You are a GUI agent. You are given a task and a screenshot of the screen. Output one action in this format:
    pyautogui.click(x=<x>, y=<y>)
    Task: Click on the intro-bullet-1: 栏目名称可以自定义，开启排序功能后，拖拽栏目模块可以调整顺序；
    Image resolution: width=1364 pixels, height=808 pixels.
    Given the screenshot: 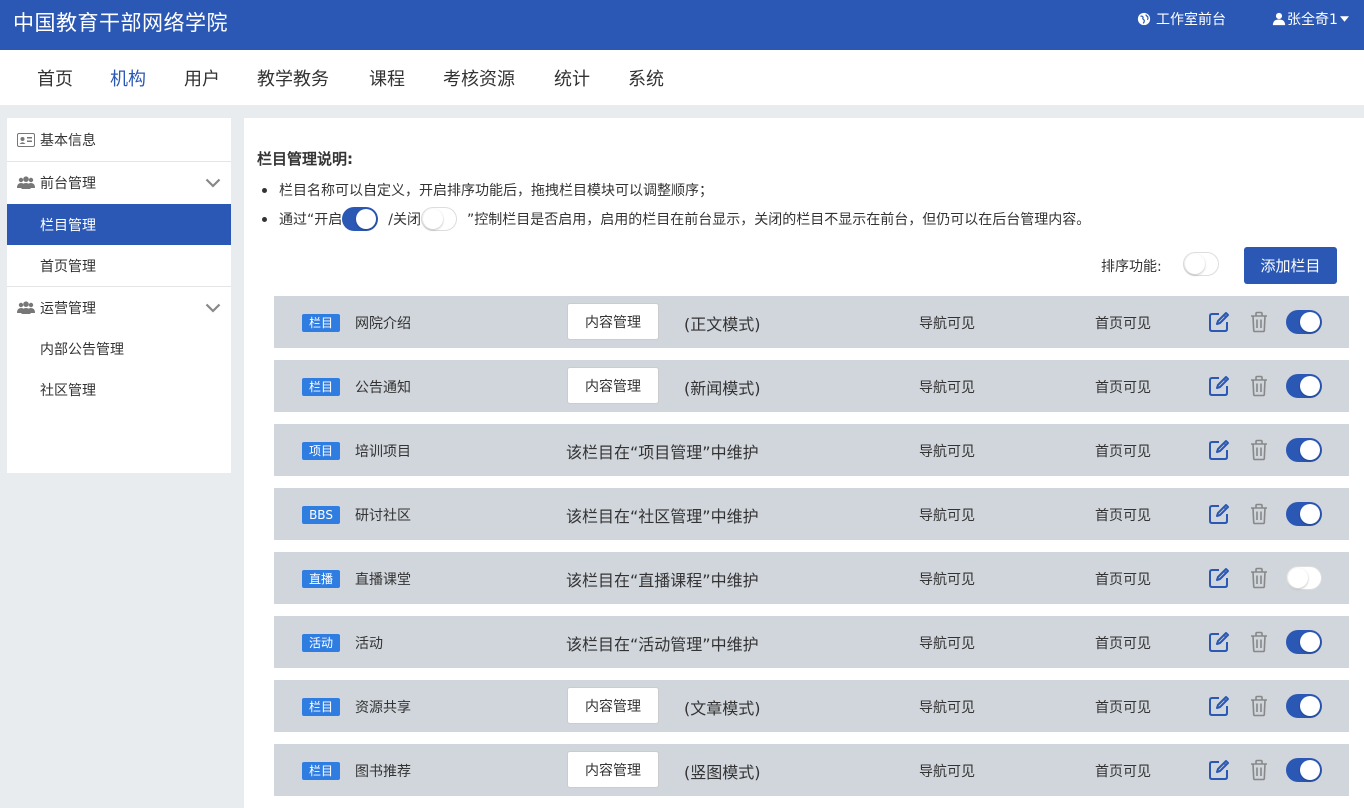 What is the action you would take?
    pyautogui.click(x=487, y=190)
    